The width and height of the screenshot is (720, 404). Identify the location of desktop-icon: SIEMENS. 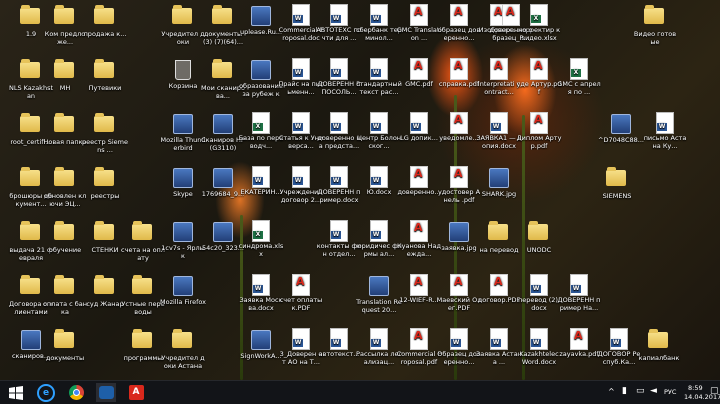
(617, 183).